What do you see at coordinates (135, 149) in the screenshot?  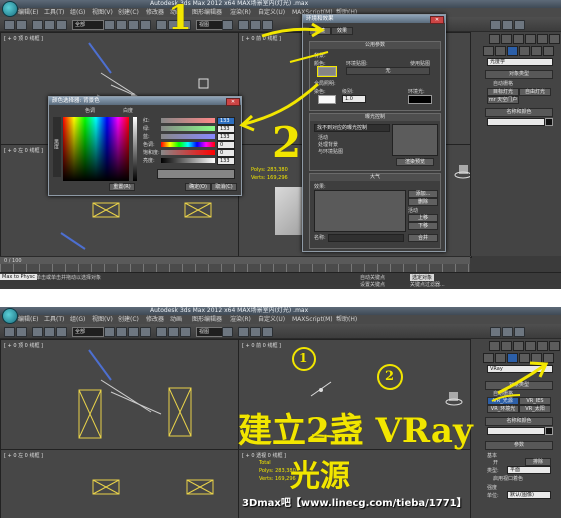 I see `whiteness-slider` at bounding box center [135, 149].